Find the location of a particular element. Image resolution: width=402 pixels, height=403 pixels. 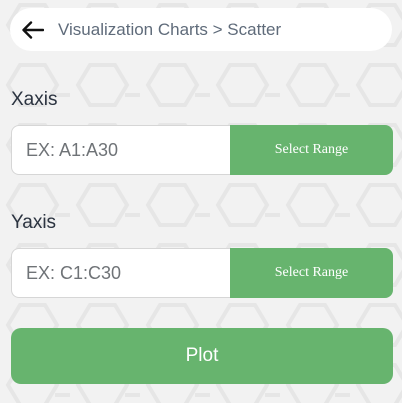

xaxis-select-range-button: Select Range is located at coordinates (311, 150).